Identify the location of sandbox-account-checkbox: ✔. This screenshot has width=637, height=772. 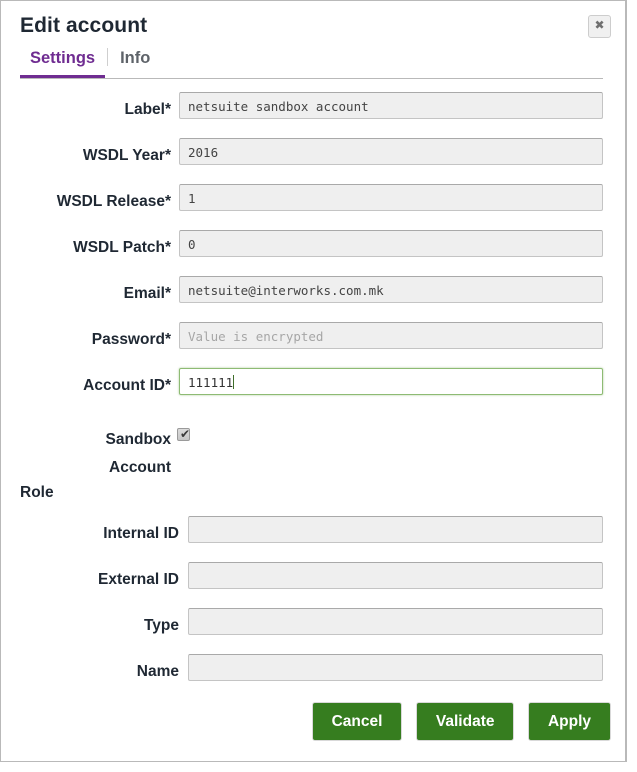
(184, 434).